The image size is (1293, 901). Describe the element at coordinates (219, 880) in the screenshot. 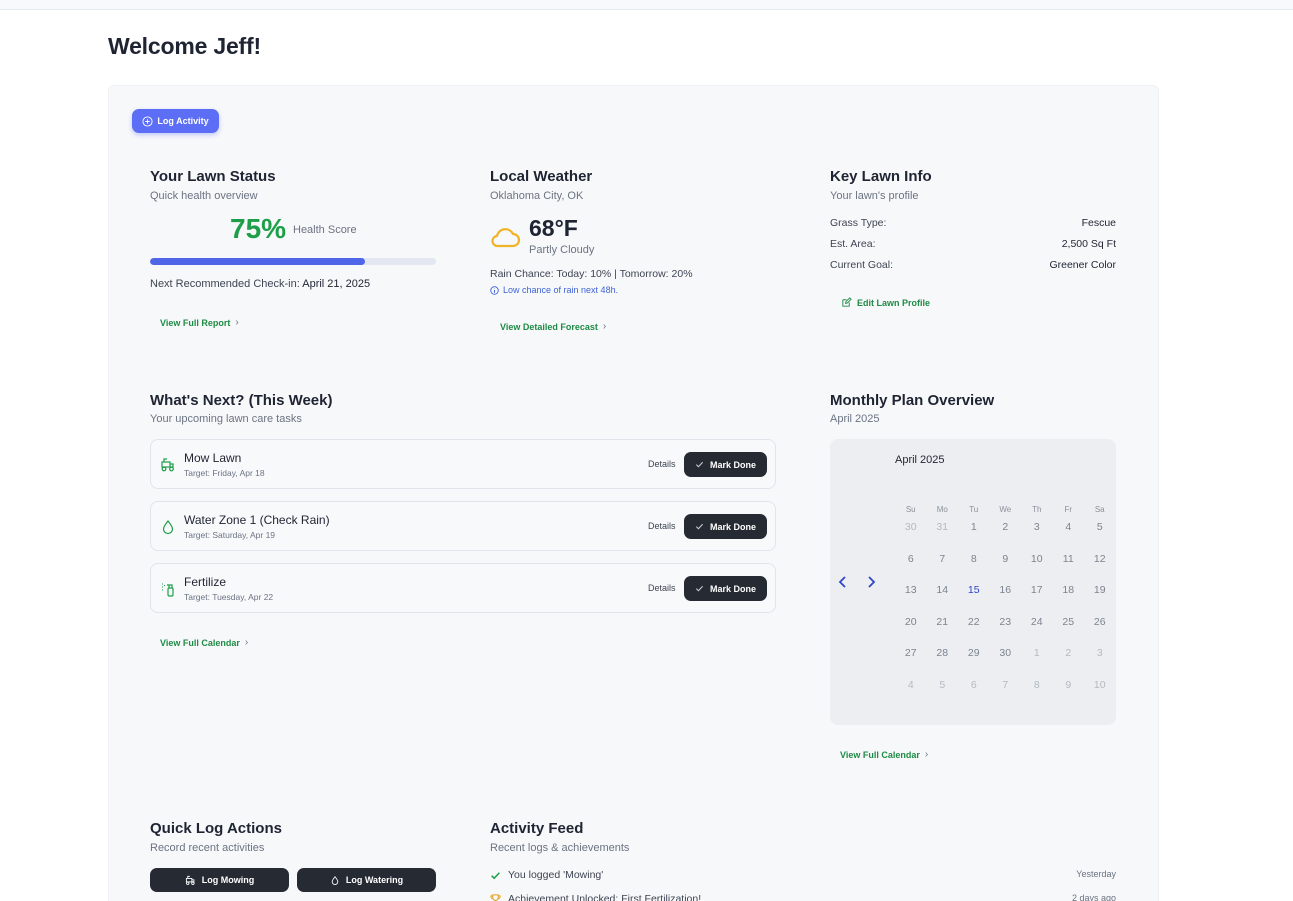

I see `log-mowing-button: Log Mowing` at that location.